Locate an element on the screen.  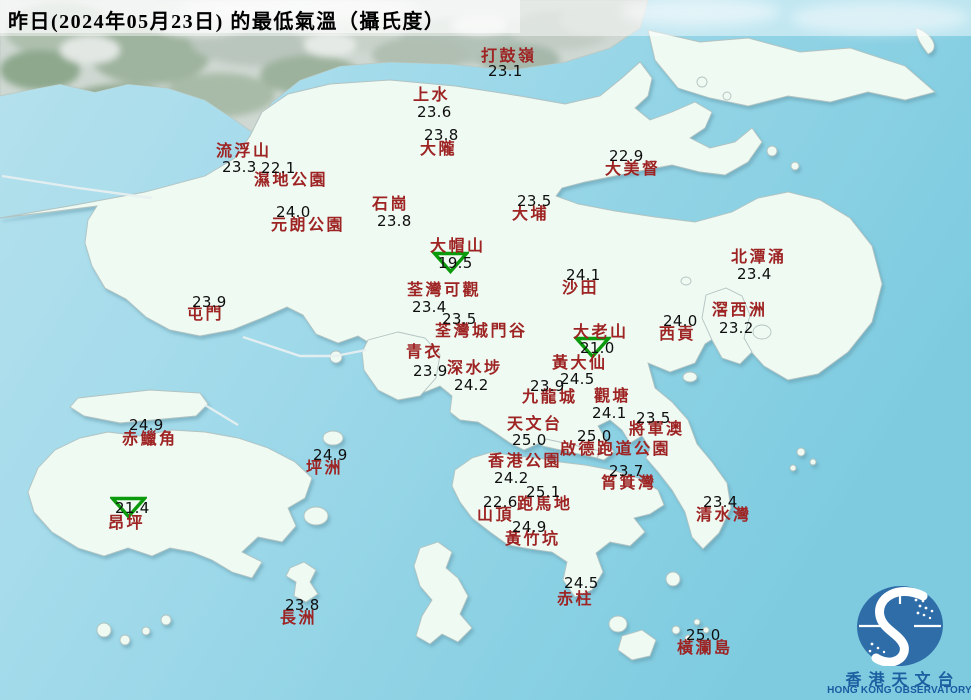
station-value: 22.6 is located at coordinates (500, 502).